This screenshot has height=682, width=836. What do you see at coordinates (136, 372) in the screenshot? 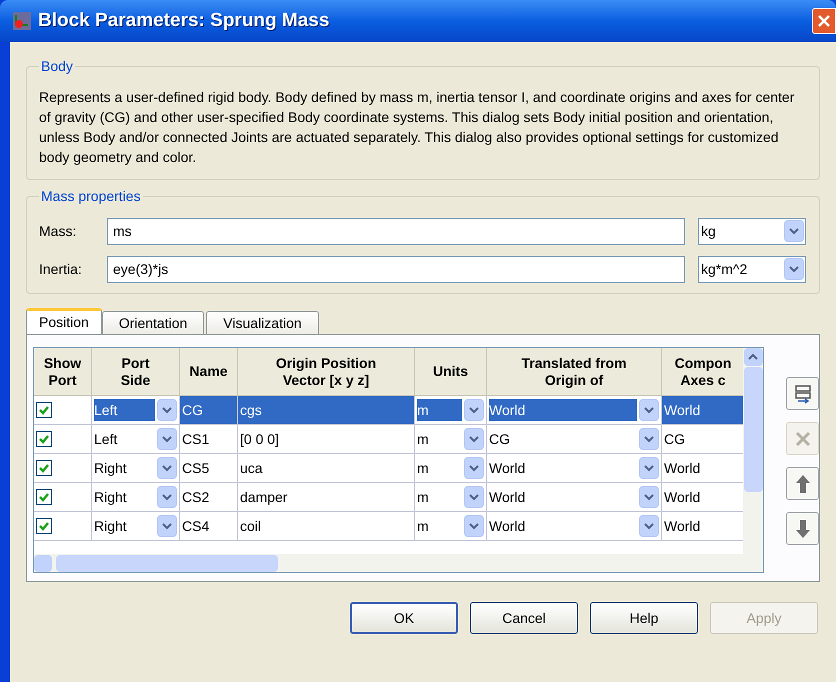
I see `column-header: Port Side` at bounding box center [136, 372].